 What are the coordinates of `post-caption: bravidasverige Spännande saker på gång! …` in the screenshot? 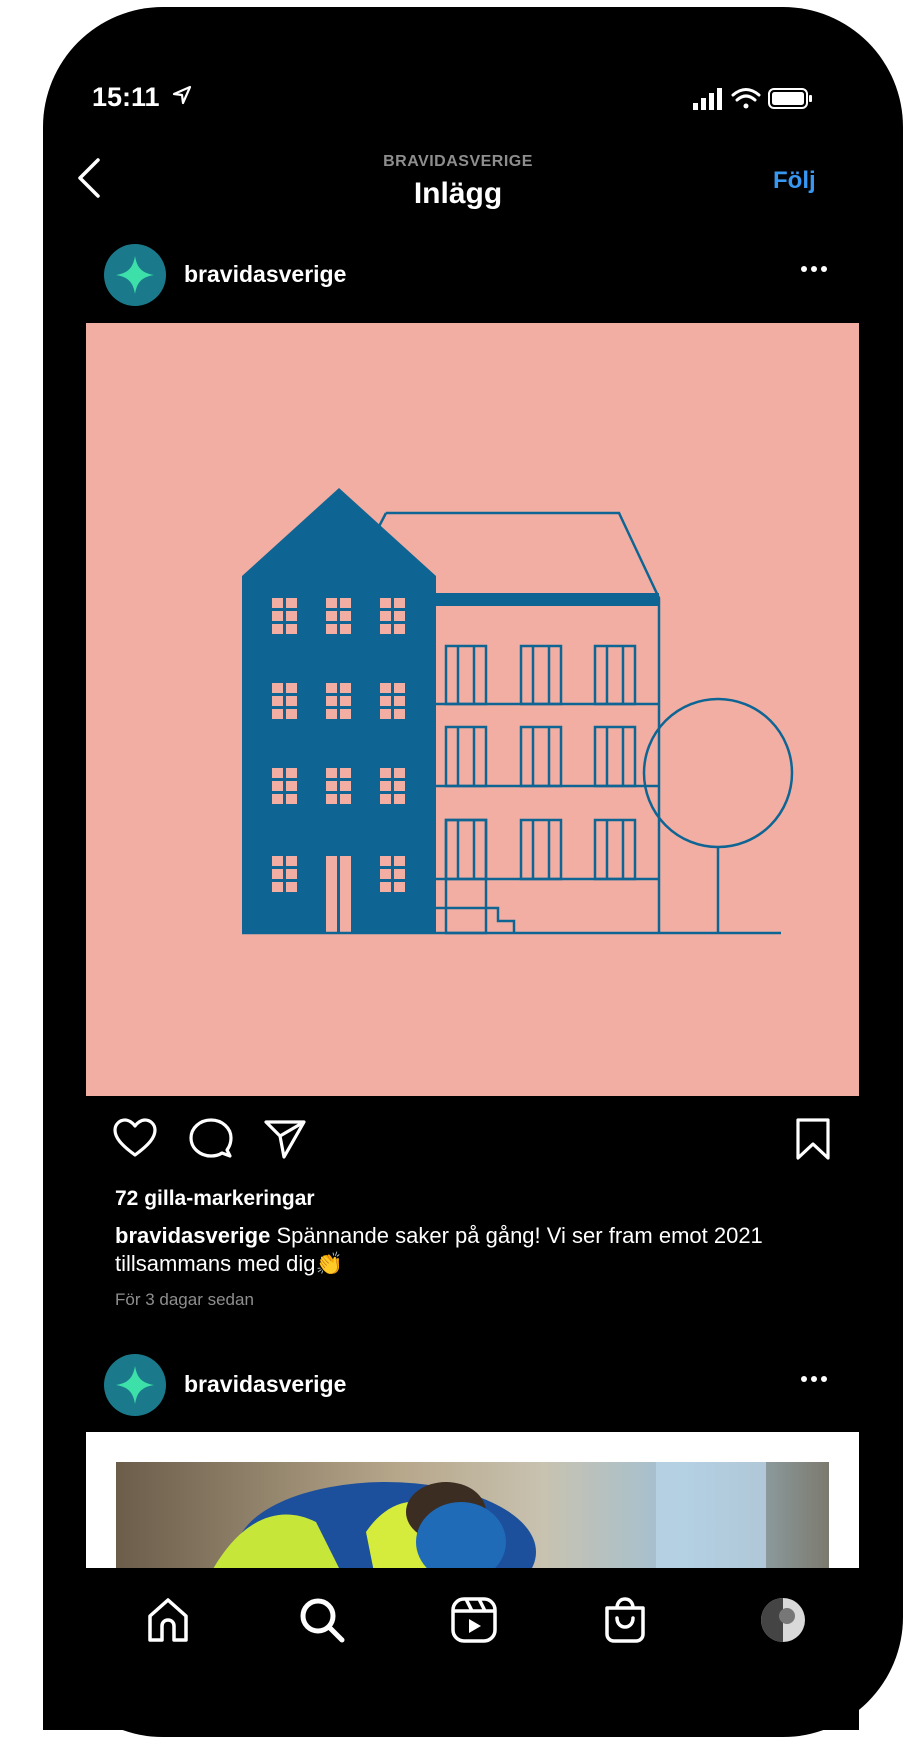 It's located at (465, 1250).